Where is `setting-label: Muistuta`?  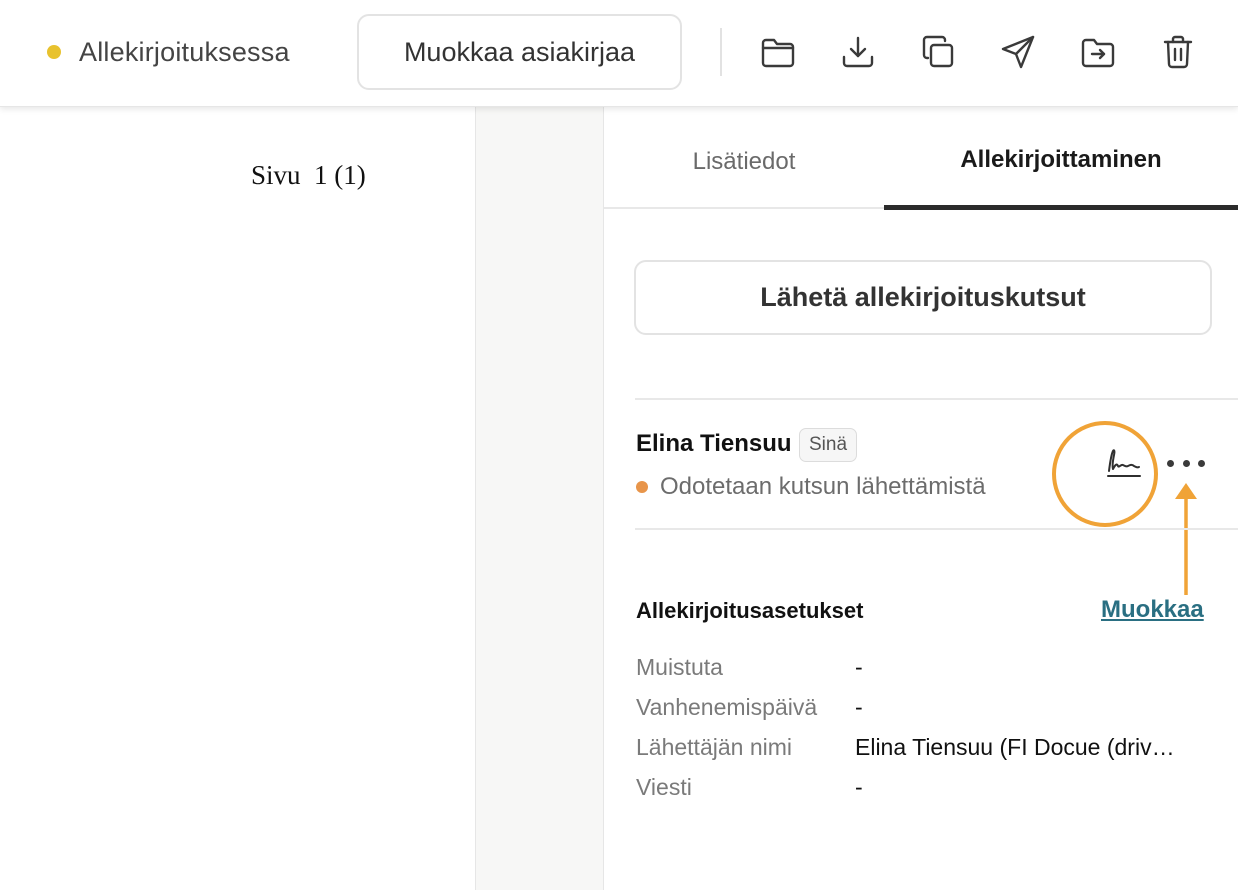
setting-label: Muistuta is located at coordinates (679, 667).